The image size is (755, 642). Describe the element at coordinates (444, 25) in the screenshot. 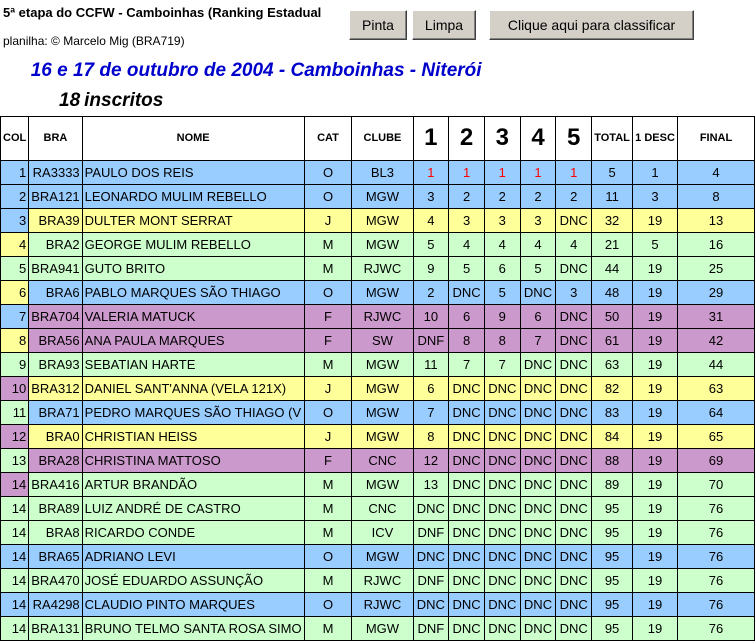

I see `limpa-button: Limpa` at that location.